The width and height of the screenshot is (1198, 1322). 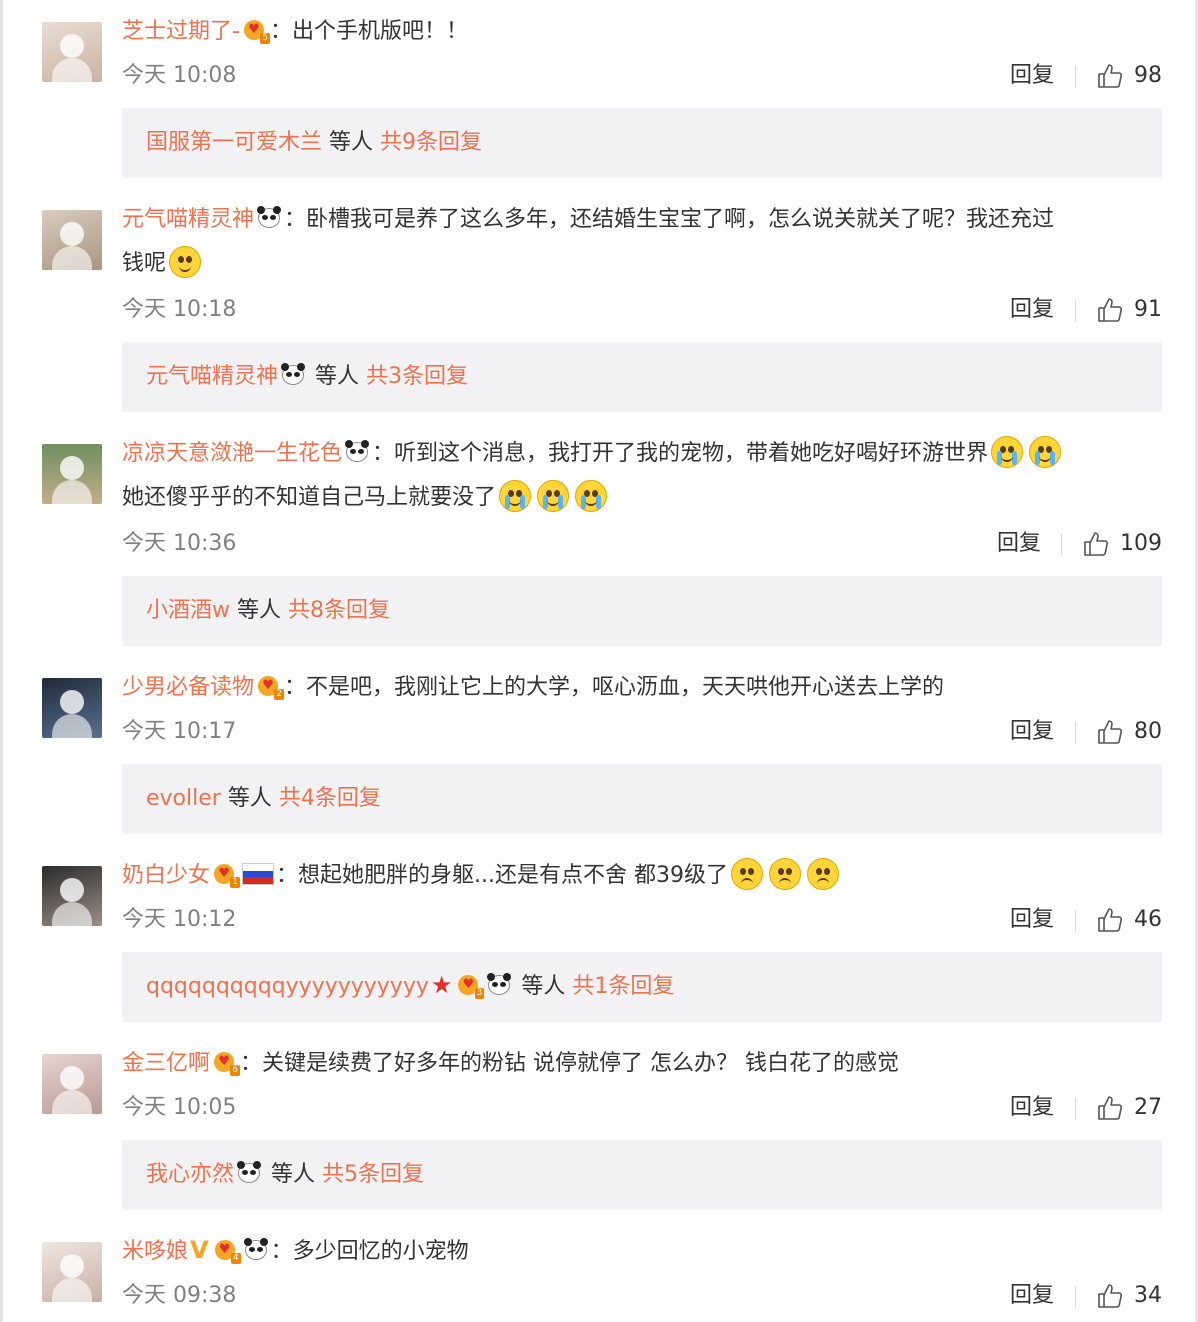 I want to click on comment-text: 卧槽我可是养了这么多年，还结婚生宝宝了啊，怎么说关就关了呢？我还充过, so click(x=680, y=219).